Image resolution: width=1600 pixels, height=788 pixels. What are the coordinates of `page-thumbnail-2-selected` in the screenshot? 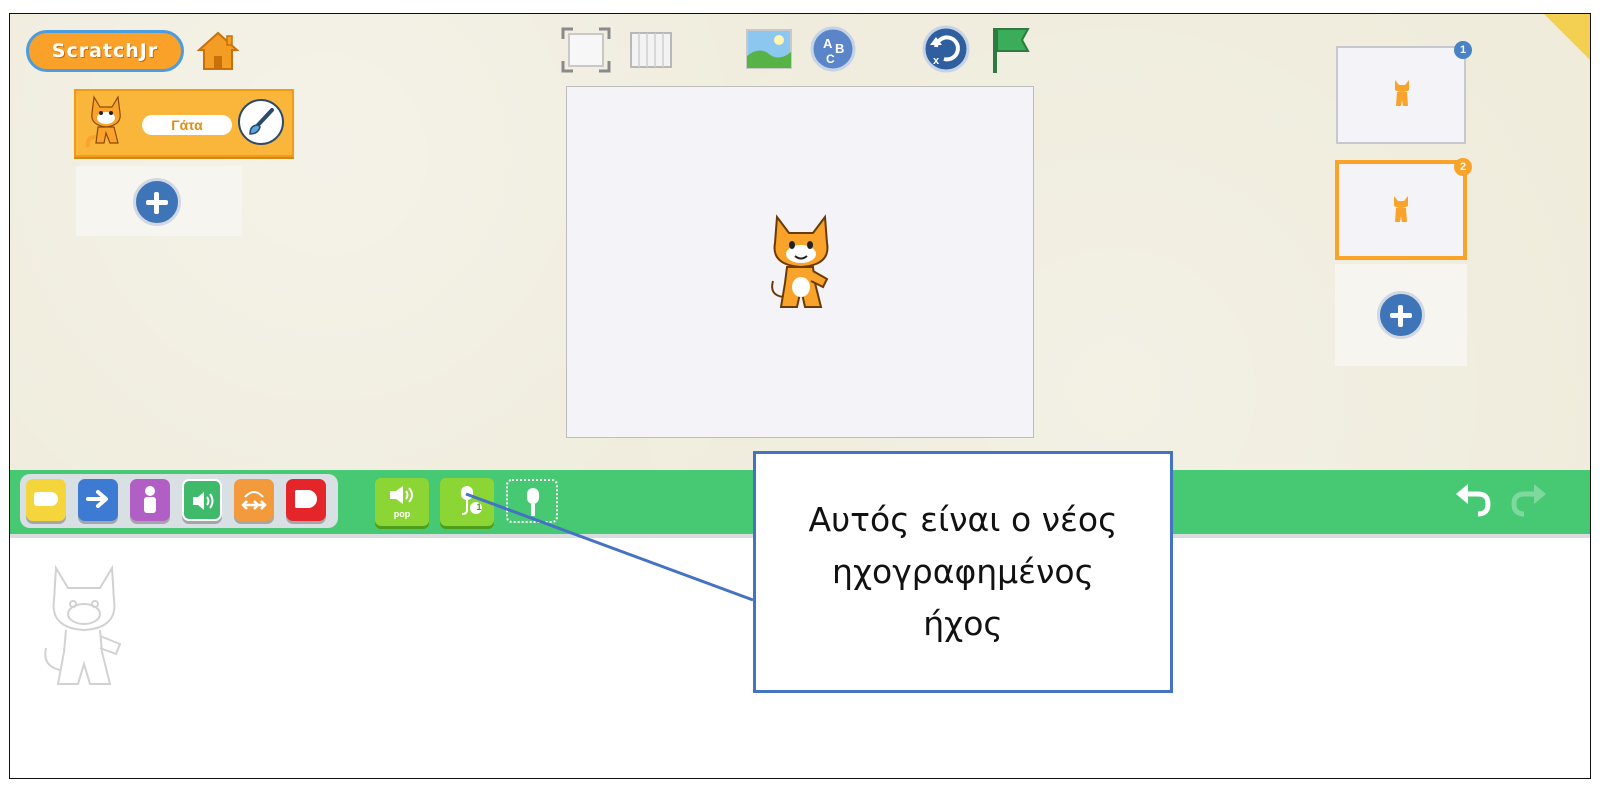 It's located at (1401, 210).